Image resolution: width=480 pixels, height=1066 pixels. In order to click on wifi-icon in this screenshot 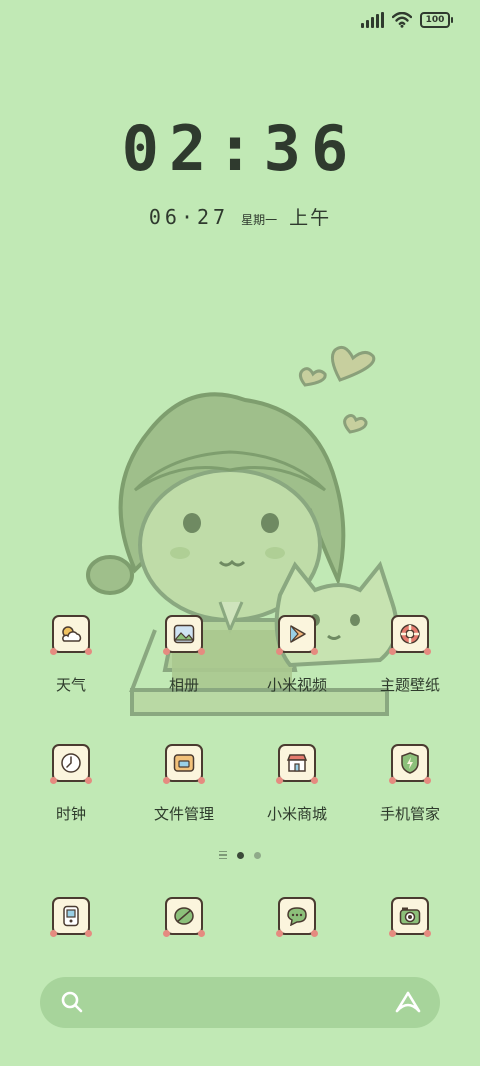, I will do `click(402, 20)`.